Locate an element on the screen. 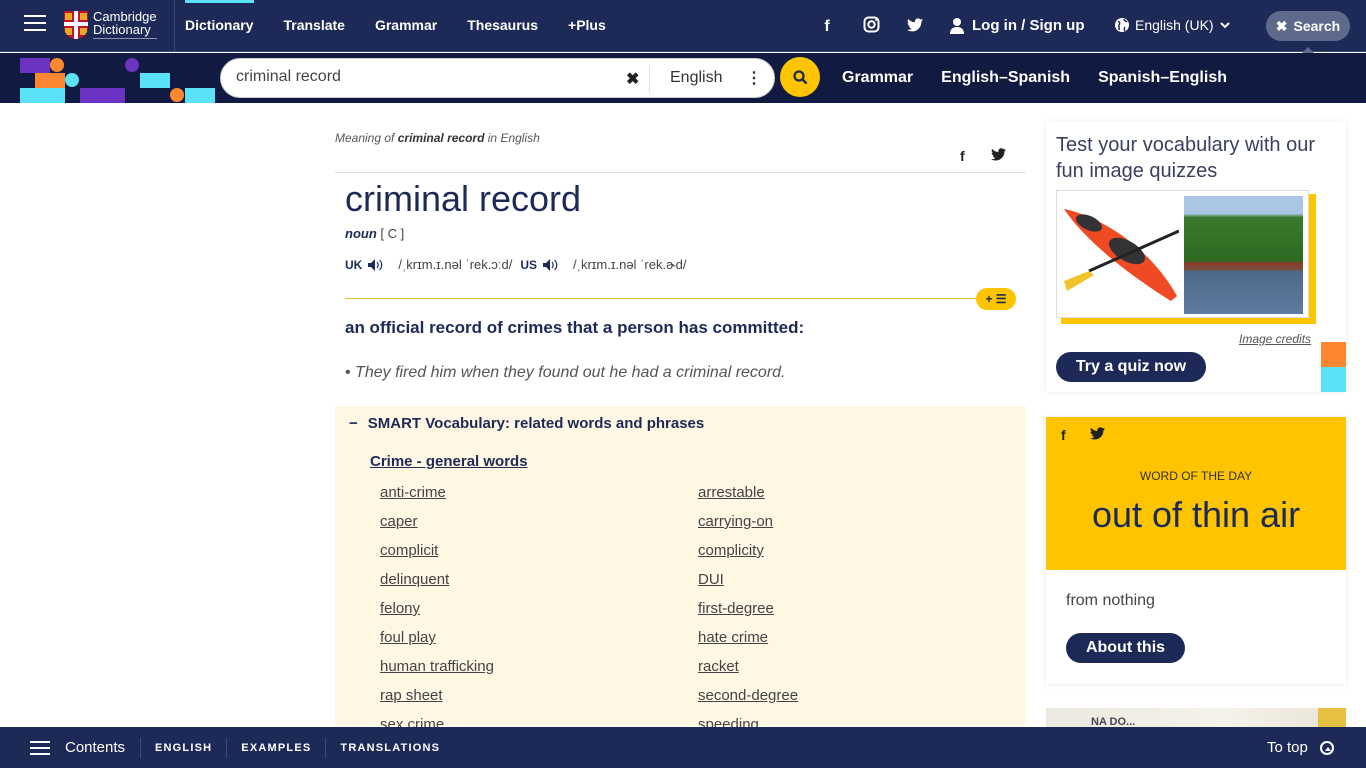 The width and height of the screenshot is (1366, 768). user-icon is located at coordinates (957, 25).